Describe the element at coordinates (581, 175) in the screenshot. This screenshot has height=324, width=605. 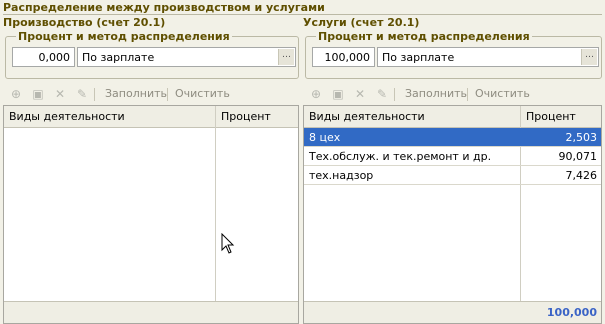
I see `row-percent: 7,426` at that location.